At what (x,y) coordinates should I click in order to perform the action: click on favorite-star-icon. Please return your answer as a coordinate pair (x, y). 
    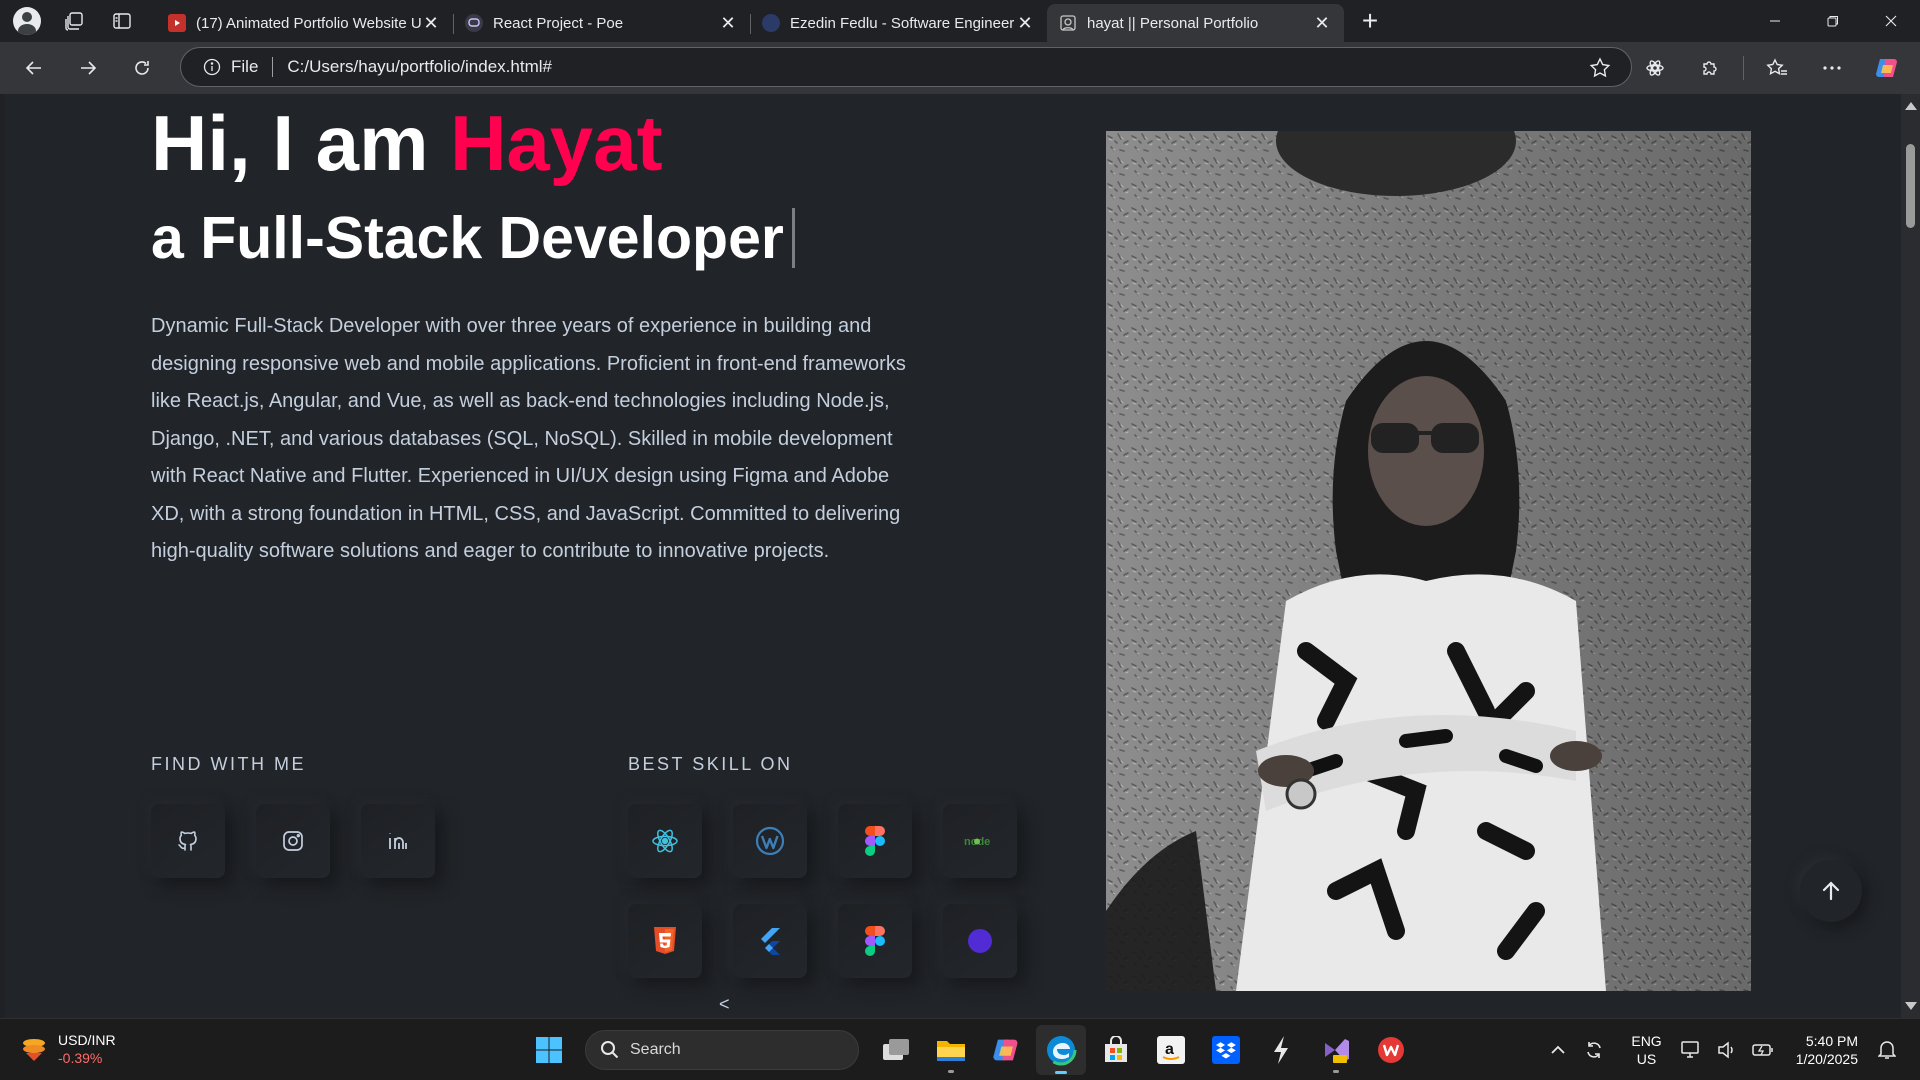
    Looking at the image, I should click on (1600, 68).